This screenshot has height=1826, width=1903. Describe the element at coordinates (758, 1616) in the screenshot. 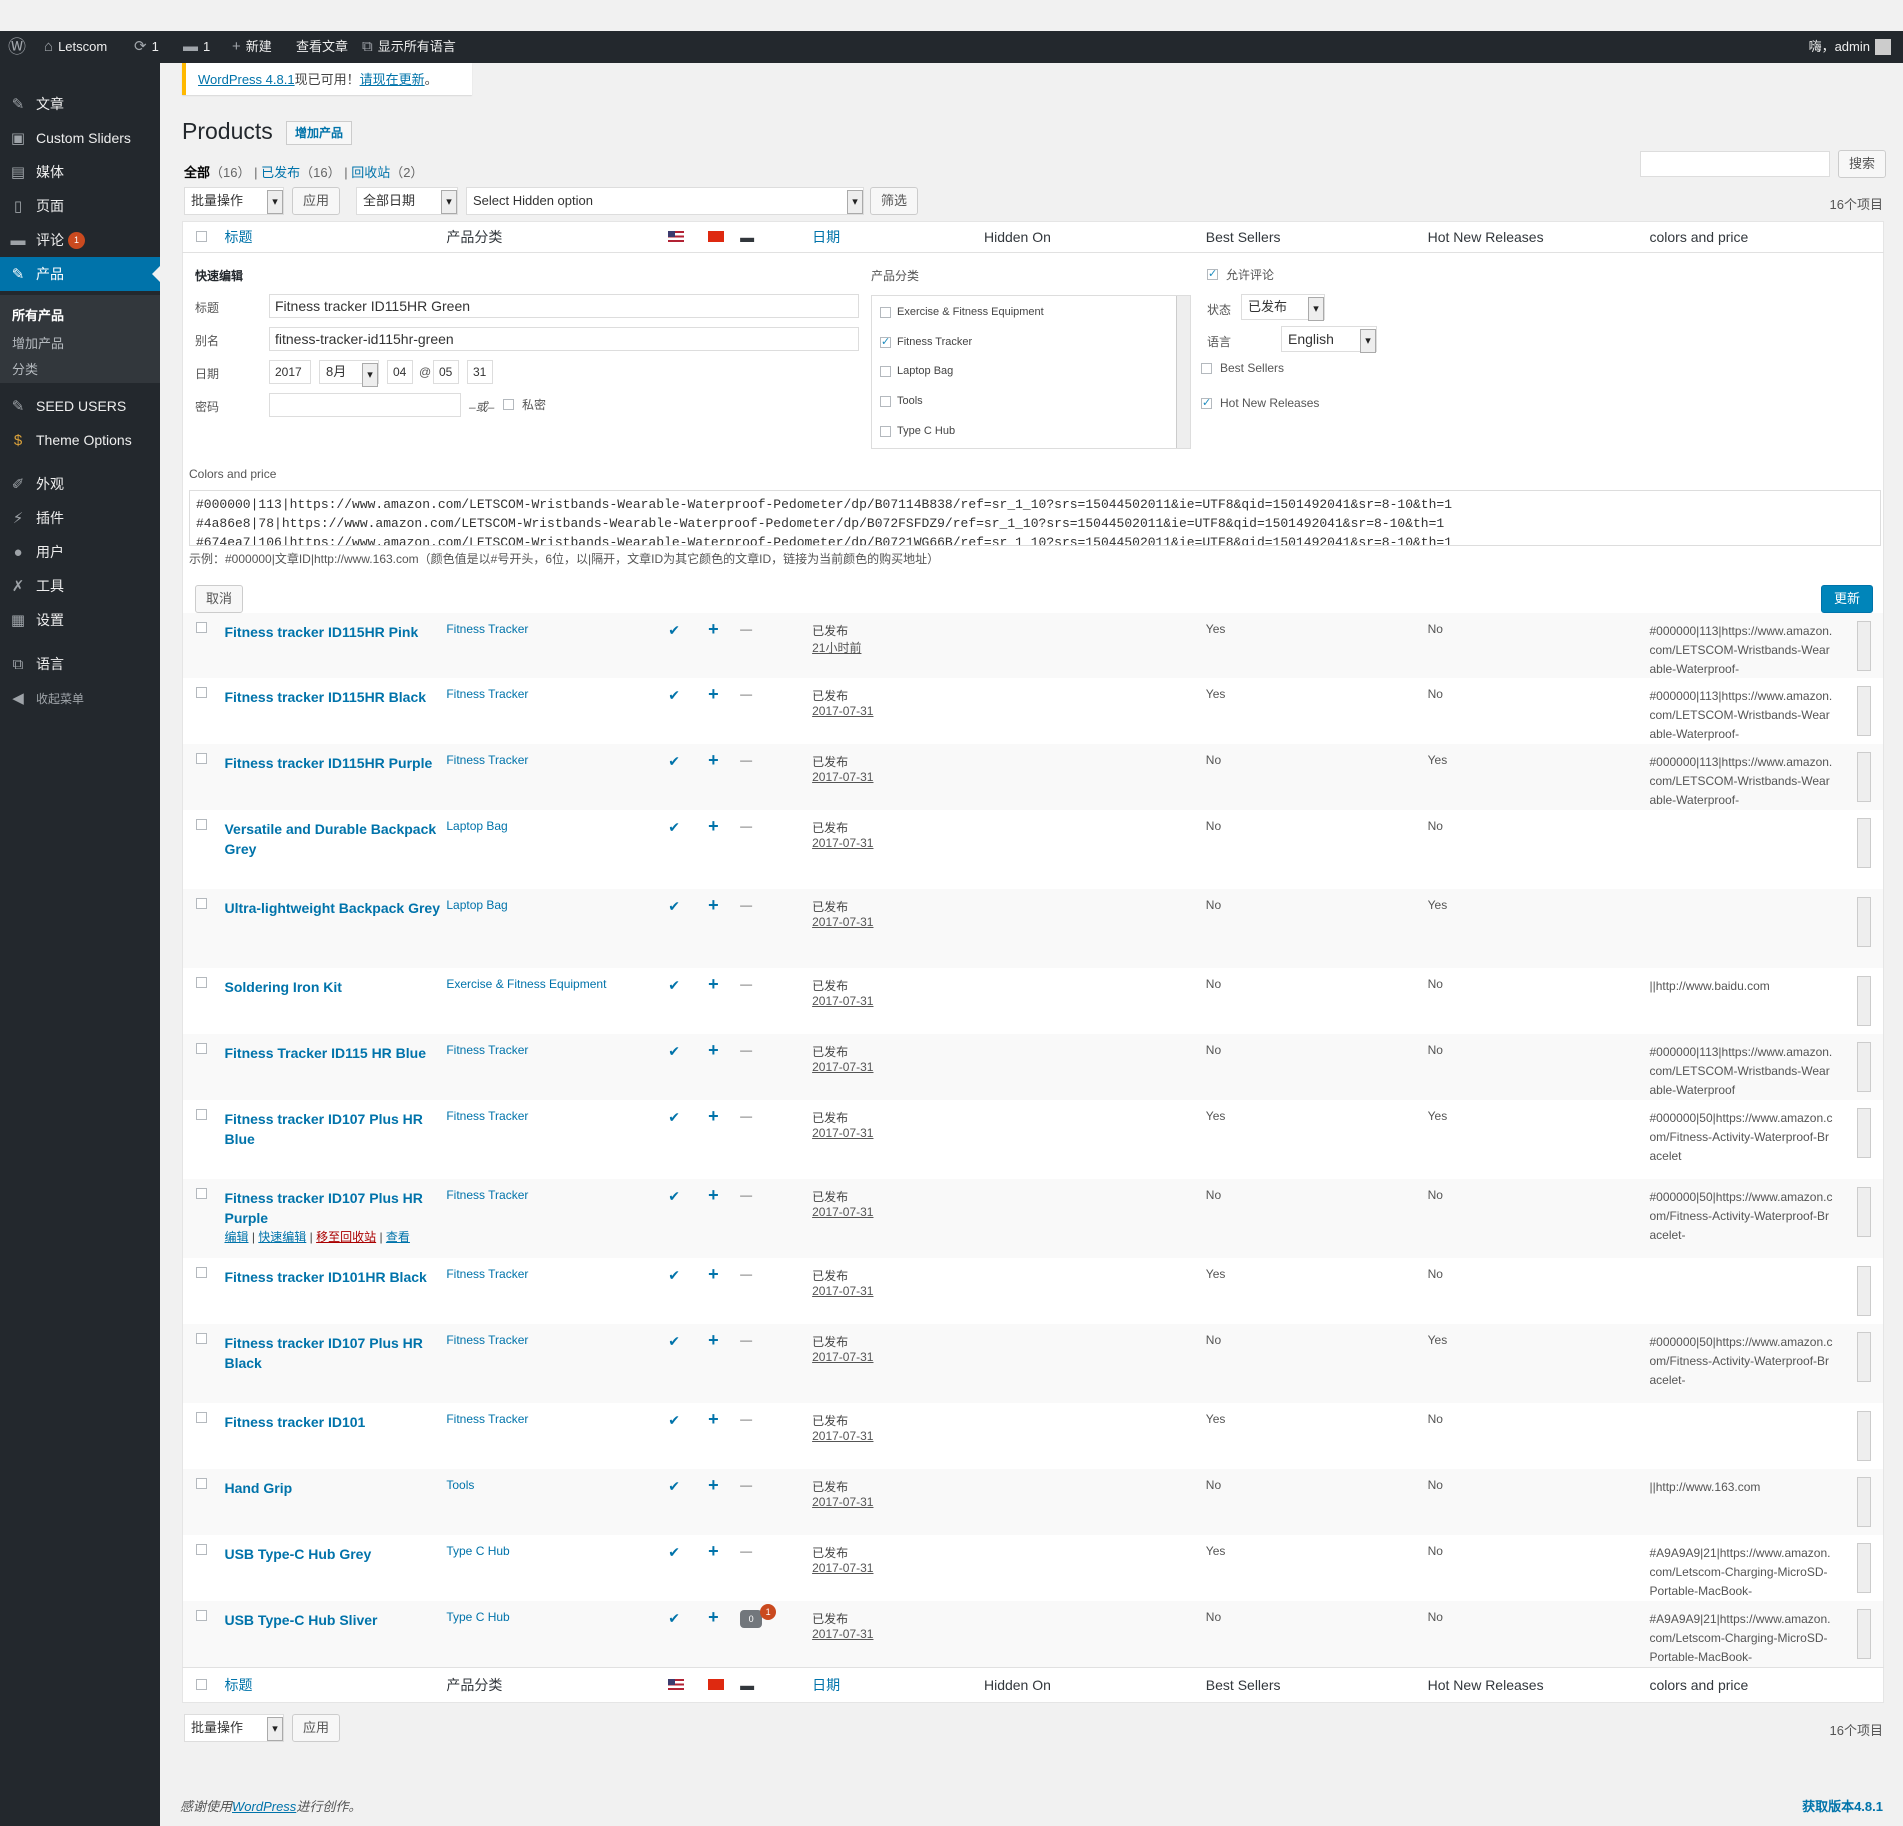

I see `comment-count-bubble: 01` at that location.